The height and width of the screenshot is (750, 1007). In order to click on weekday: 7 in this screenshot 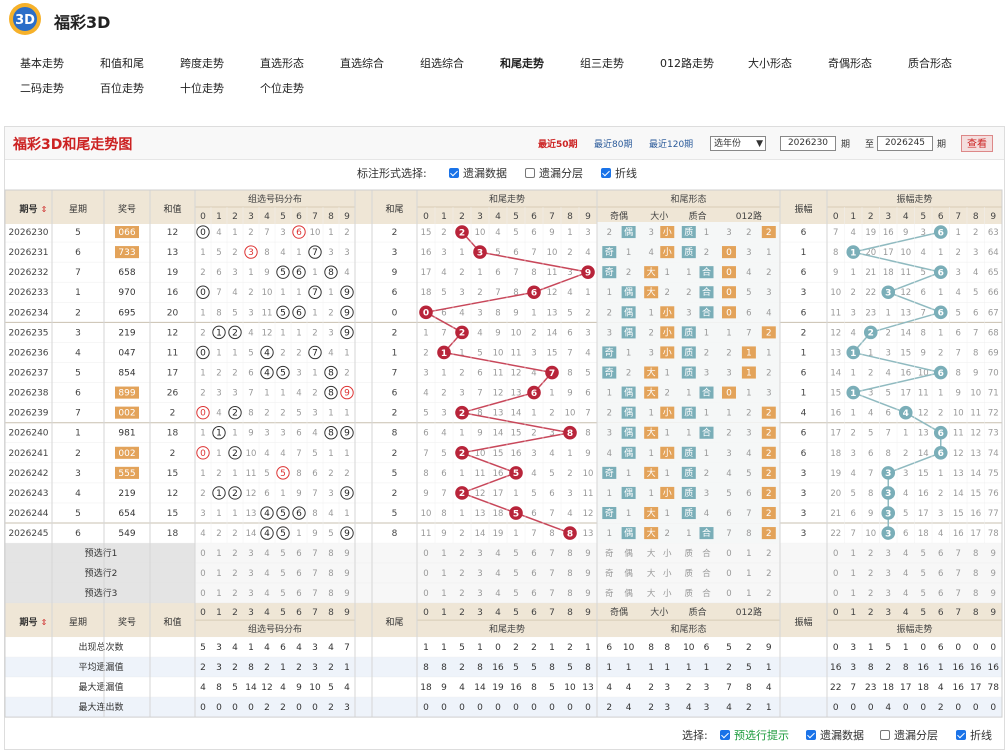, I will do `click(78, 273)`.